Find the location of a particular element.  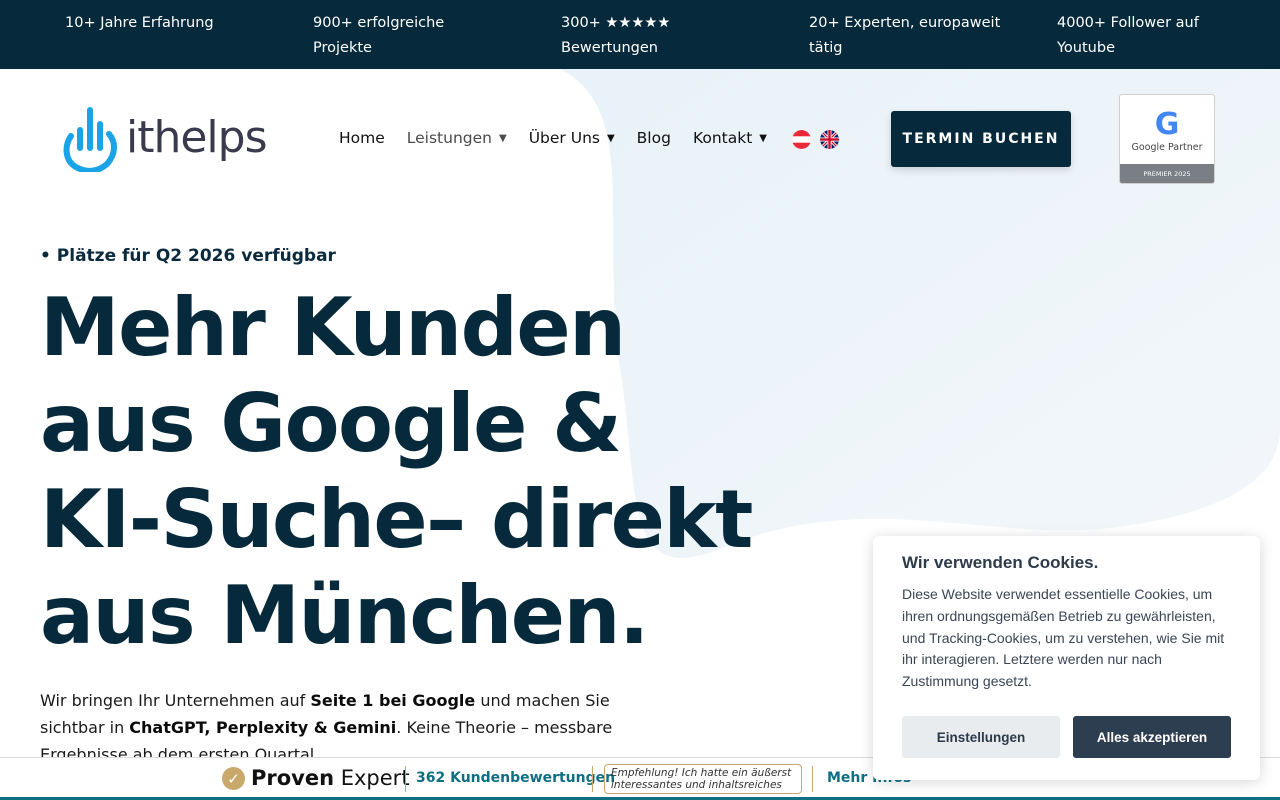

brand-bold: Proven is located at coordinates (293, 778).